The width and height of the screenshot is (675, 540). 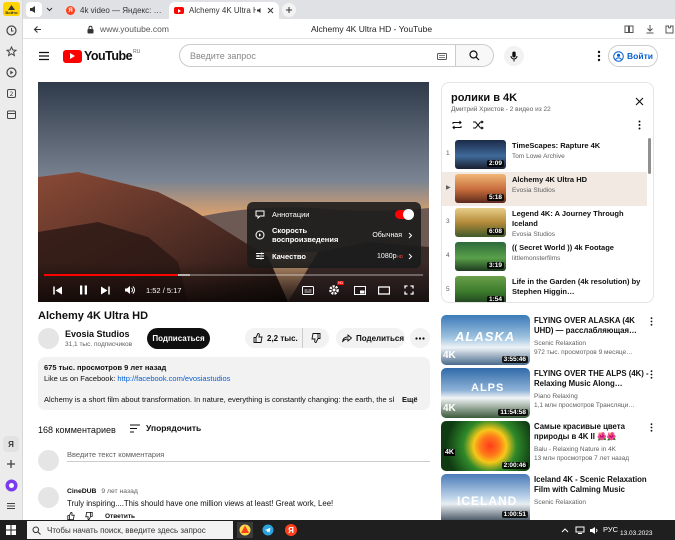 I want to click on settings-row-annotations: Аннотации, so click(x=334, y=214).